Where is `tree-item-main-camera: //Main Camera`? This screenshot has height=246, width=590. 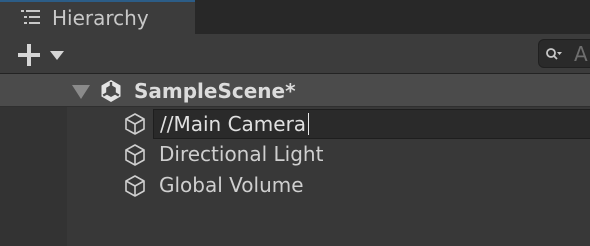 tree-item-main-camera: //Main Camera is located at coordinates (328, 123).